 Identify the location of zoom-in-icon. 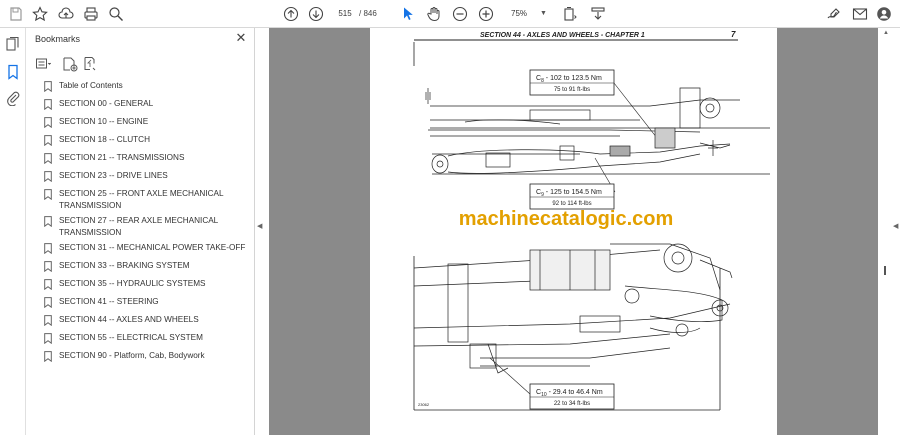
(486, 14).